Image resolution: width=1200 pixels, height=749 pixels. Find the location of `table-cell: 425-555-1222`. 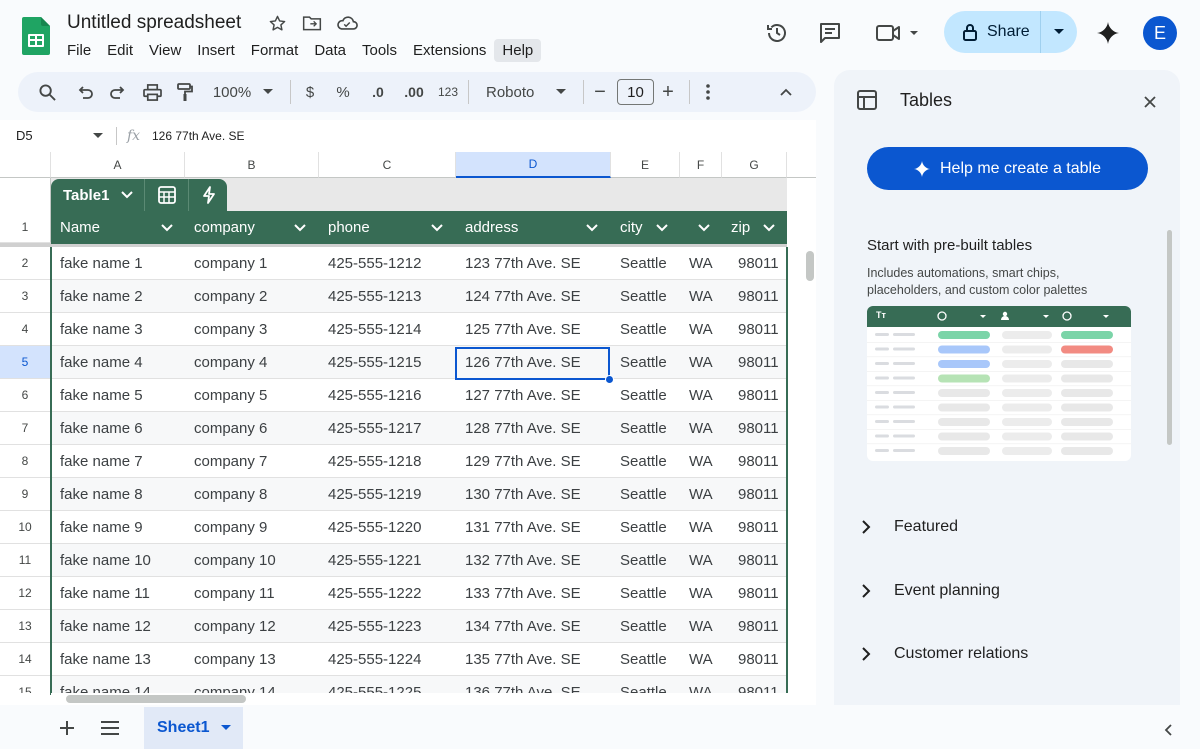

table-cell: 425-555-1222 is located at coordinates (374, 593).